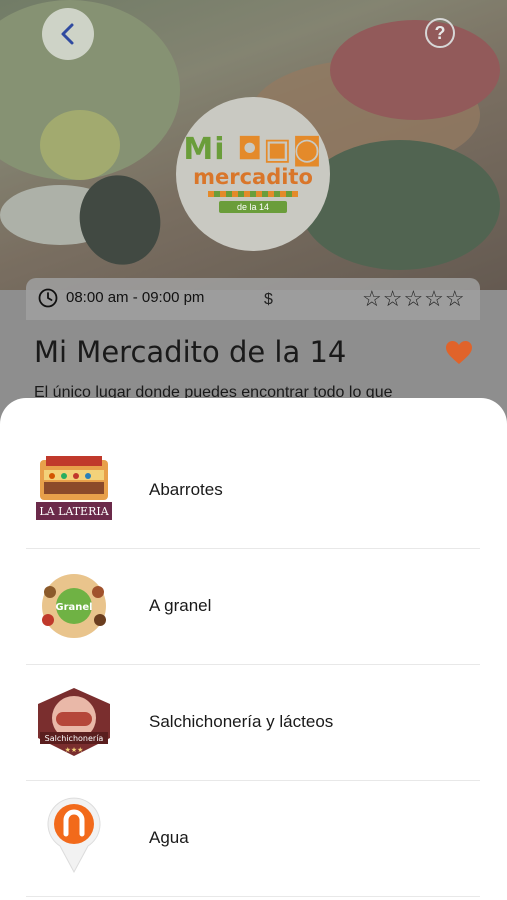 The width and height of the screenshot is (507, 900). What do you see at coordinates (169, 837) in the screenshot?
I see `category-label: Agua` at bounding box center [169, 837].